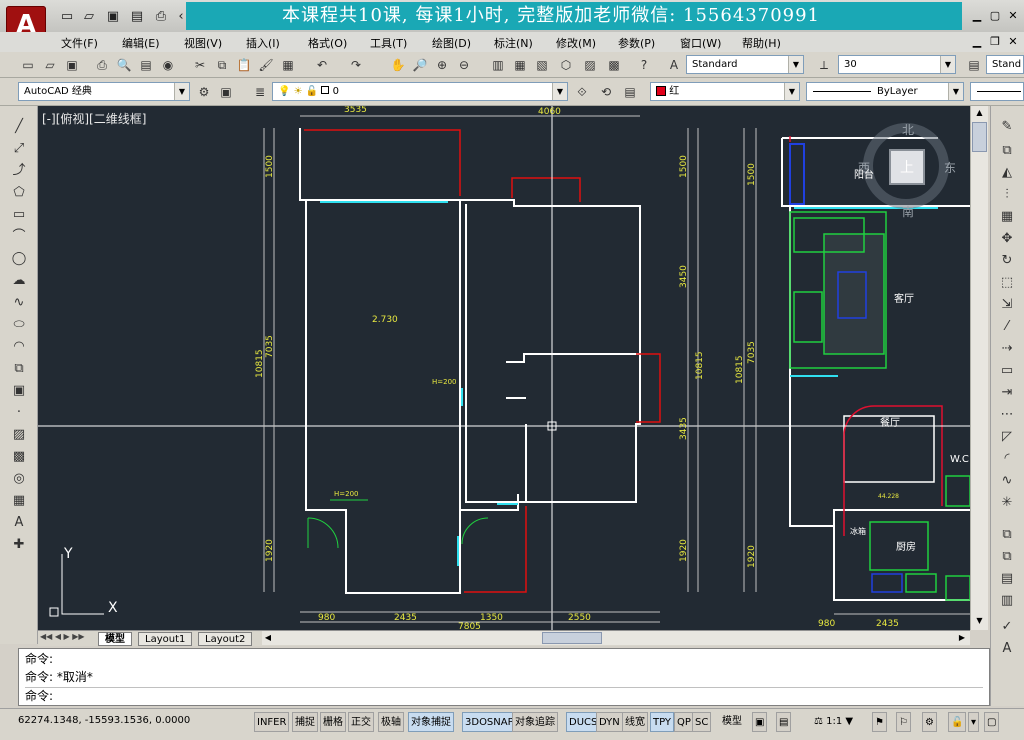 This screenshot has width=1024, height=740. I want to click on menu-view: 视图(V), so click(203, 43).